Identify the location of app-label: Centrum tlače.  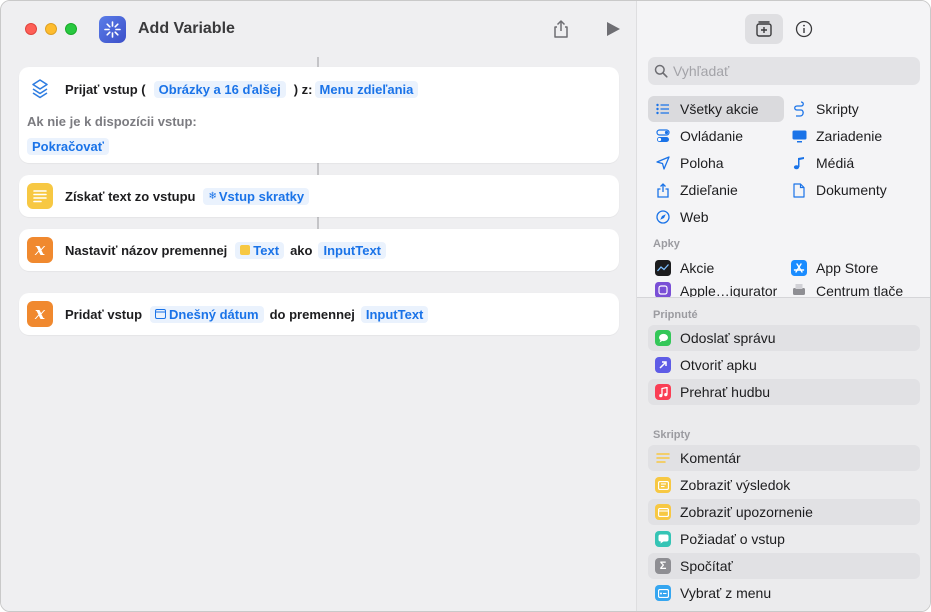
(860, 290).